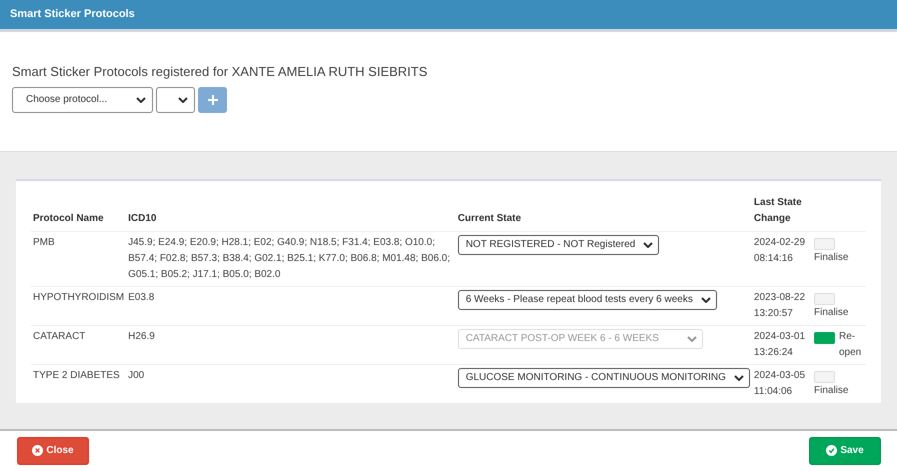 The height and width of the screenshot is (471, 897). What do you see at coordinates (38, 450) in the screenshot?
I see `close-icon` at bounding box center [38, 450].